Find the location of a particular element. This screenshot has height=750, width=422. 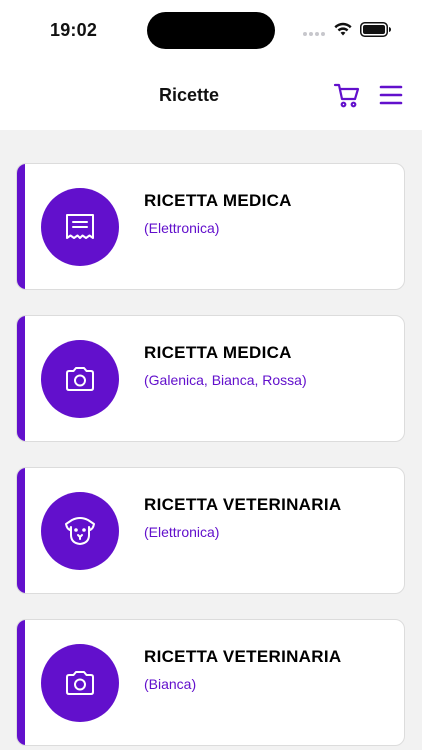

dog-icon is located at coordinates (80, 531).